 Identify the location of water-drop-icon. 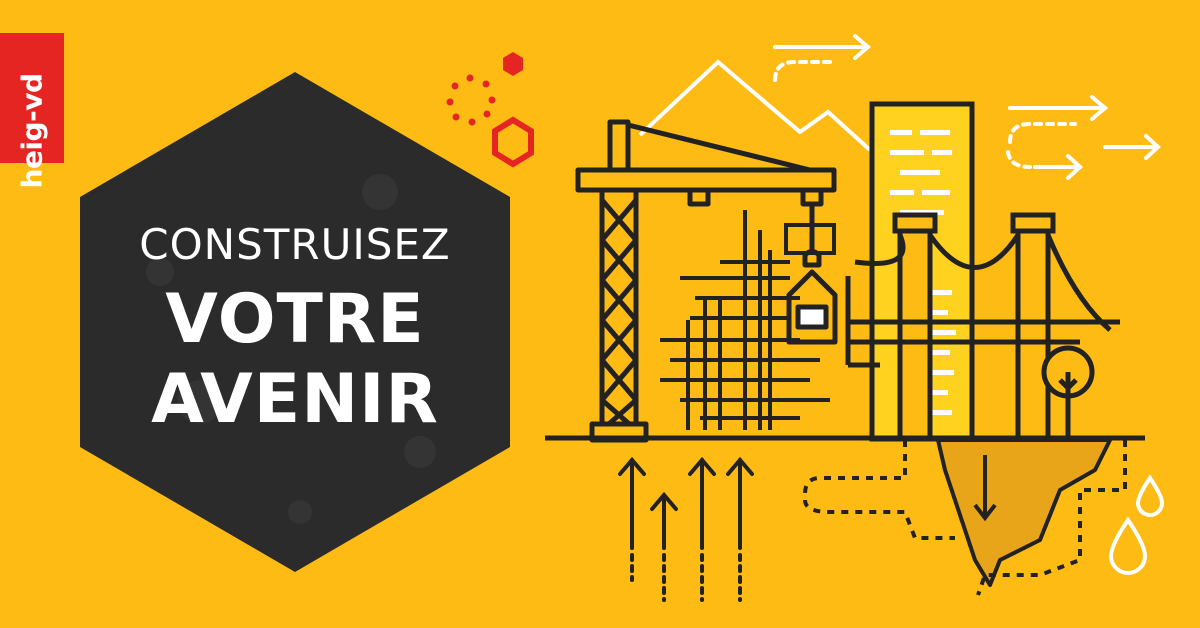
(1136, 524).